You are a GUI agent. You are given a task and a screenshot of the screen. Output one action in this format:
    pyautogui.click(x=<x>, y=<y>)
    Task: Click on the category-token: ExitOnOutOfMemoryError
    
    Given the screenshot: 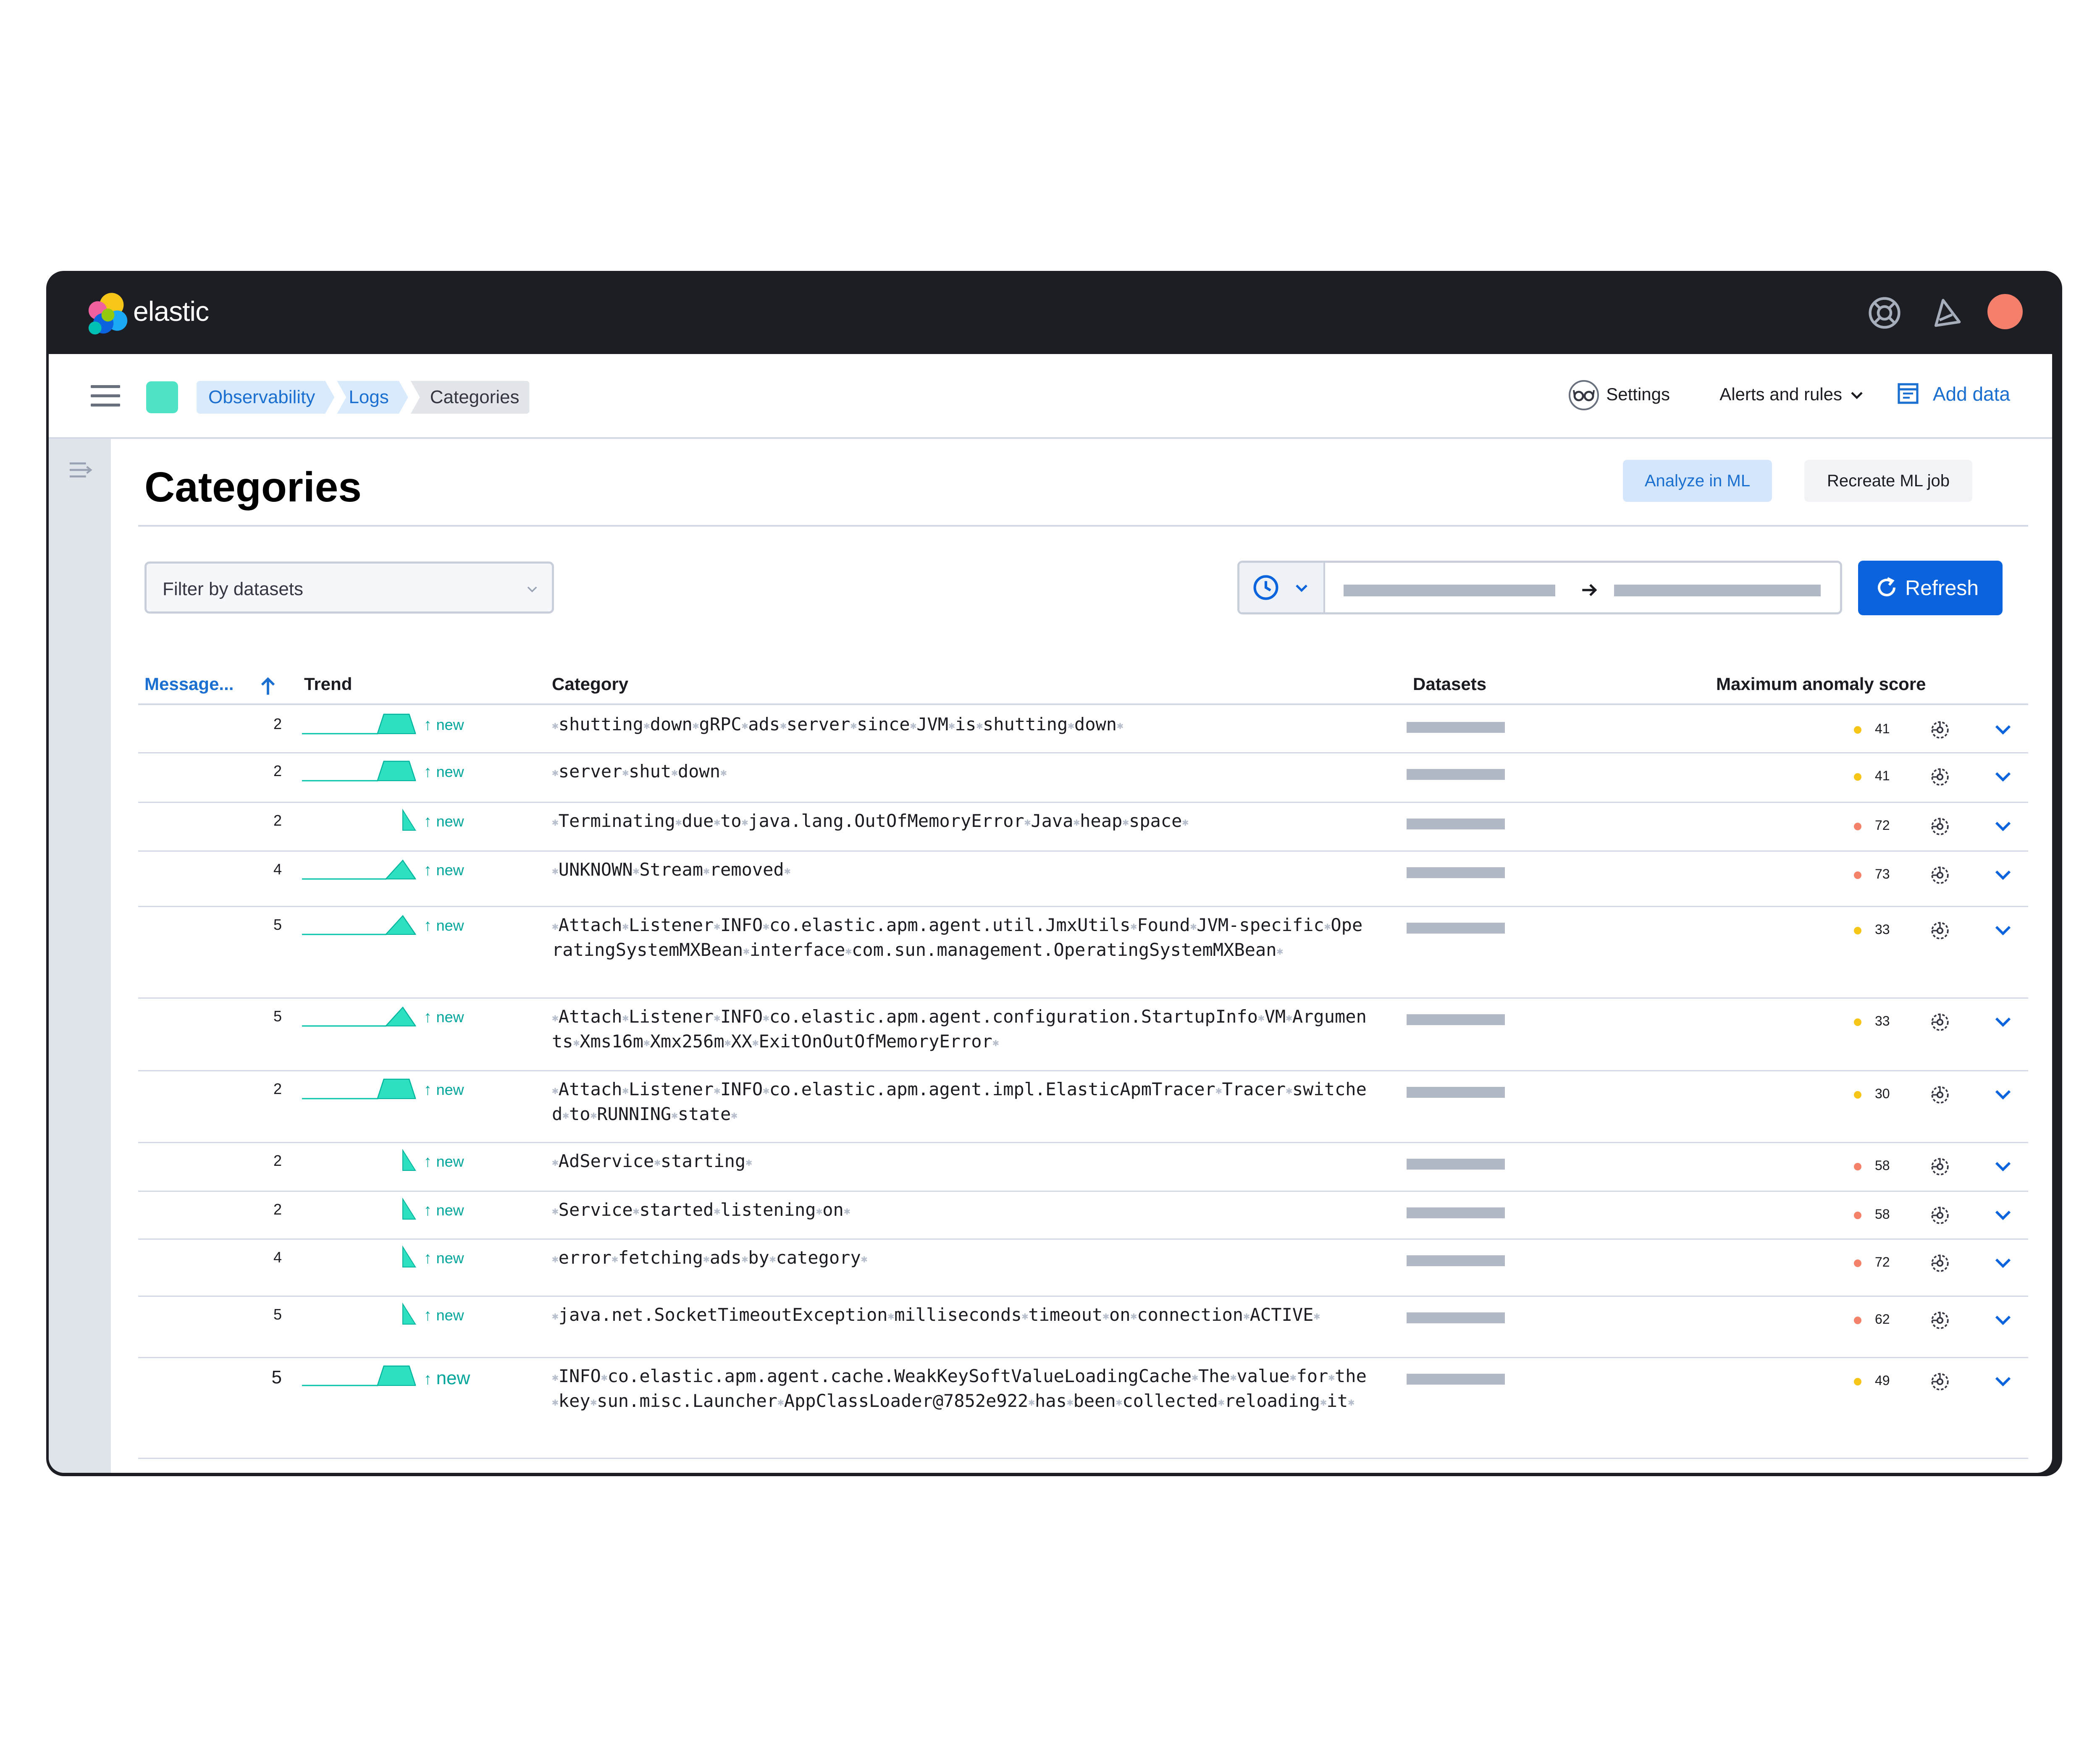 What is the action you would take?
    pyautogui.click(x=875, y=1041)
    